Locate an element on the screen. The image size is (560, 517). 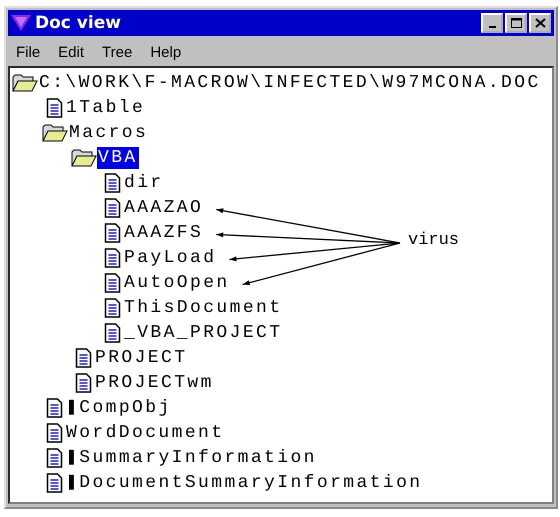
minimize-icon is located at coordinates (492, 27).